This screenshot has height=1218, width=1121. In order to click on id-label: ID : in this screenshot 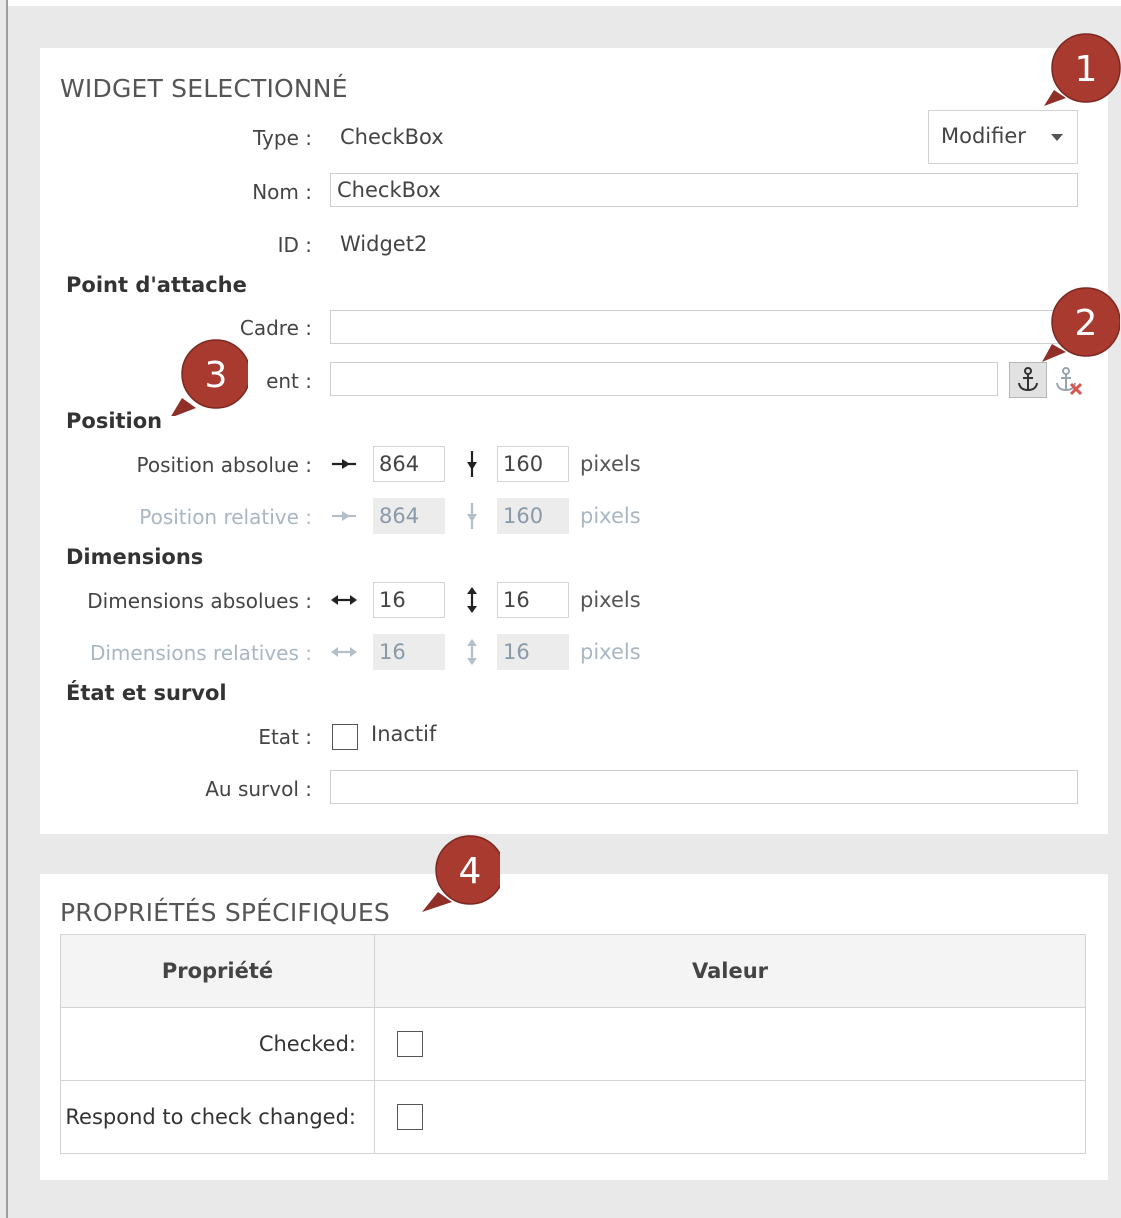, I will do `click(294, 245)`.